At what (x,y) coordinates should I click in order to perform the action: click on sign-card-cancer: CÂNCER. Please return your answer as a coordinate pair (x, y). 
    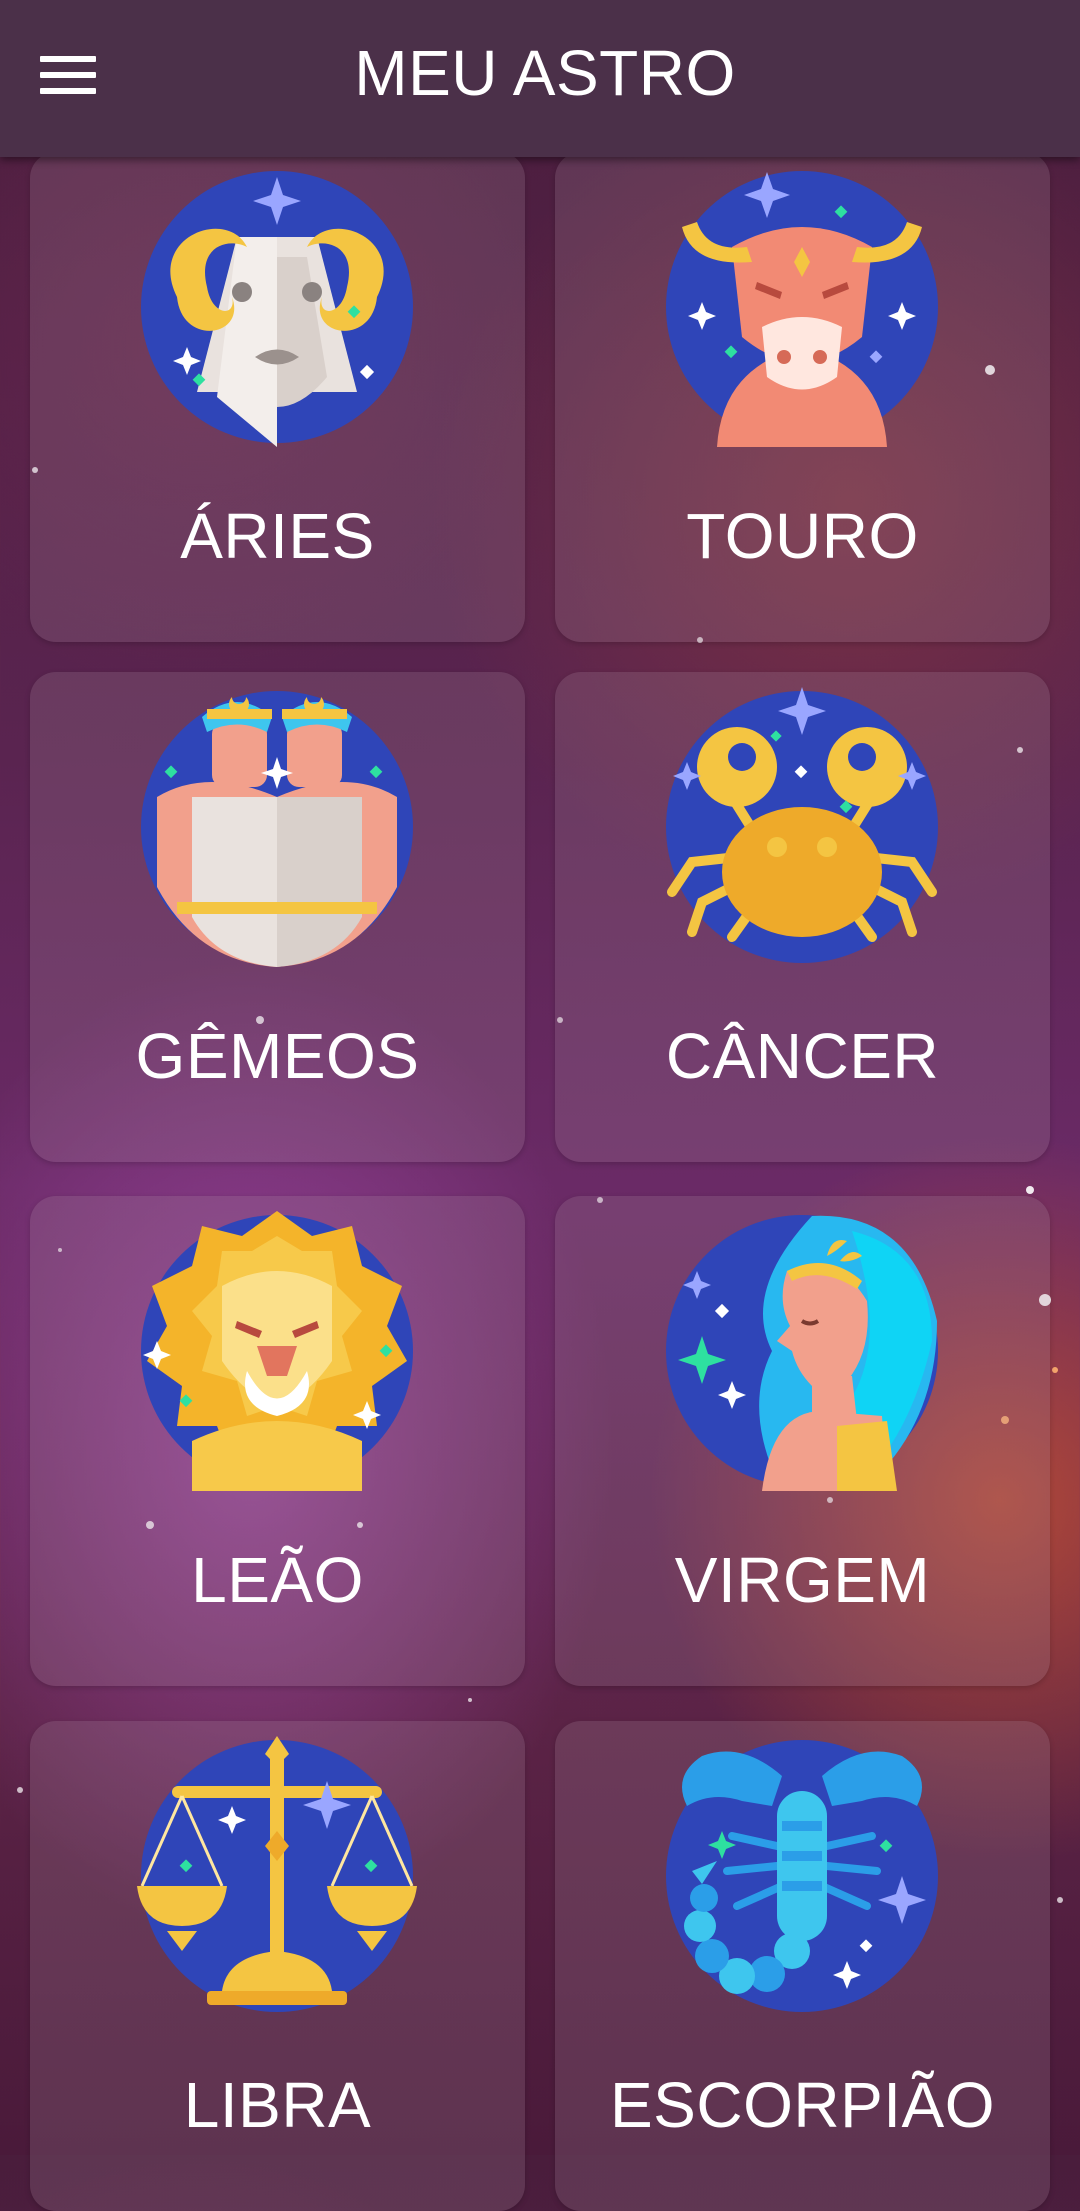
    Looking at the image, I should click on (802, 917).